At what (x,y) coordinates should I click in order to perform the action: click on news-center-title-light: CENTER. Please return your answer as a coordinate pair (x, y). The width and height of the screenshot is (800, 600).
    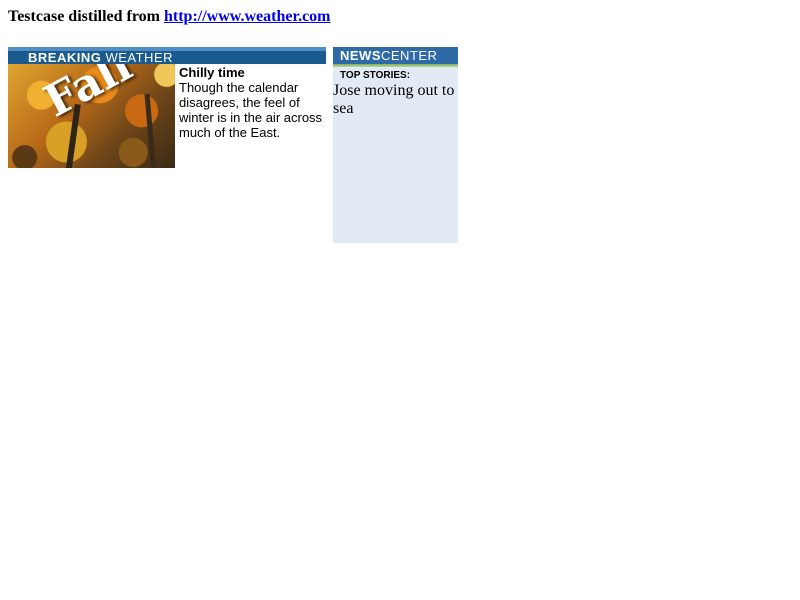
    Looking at the image, I should click on (409, 55).